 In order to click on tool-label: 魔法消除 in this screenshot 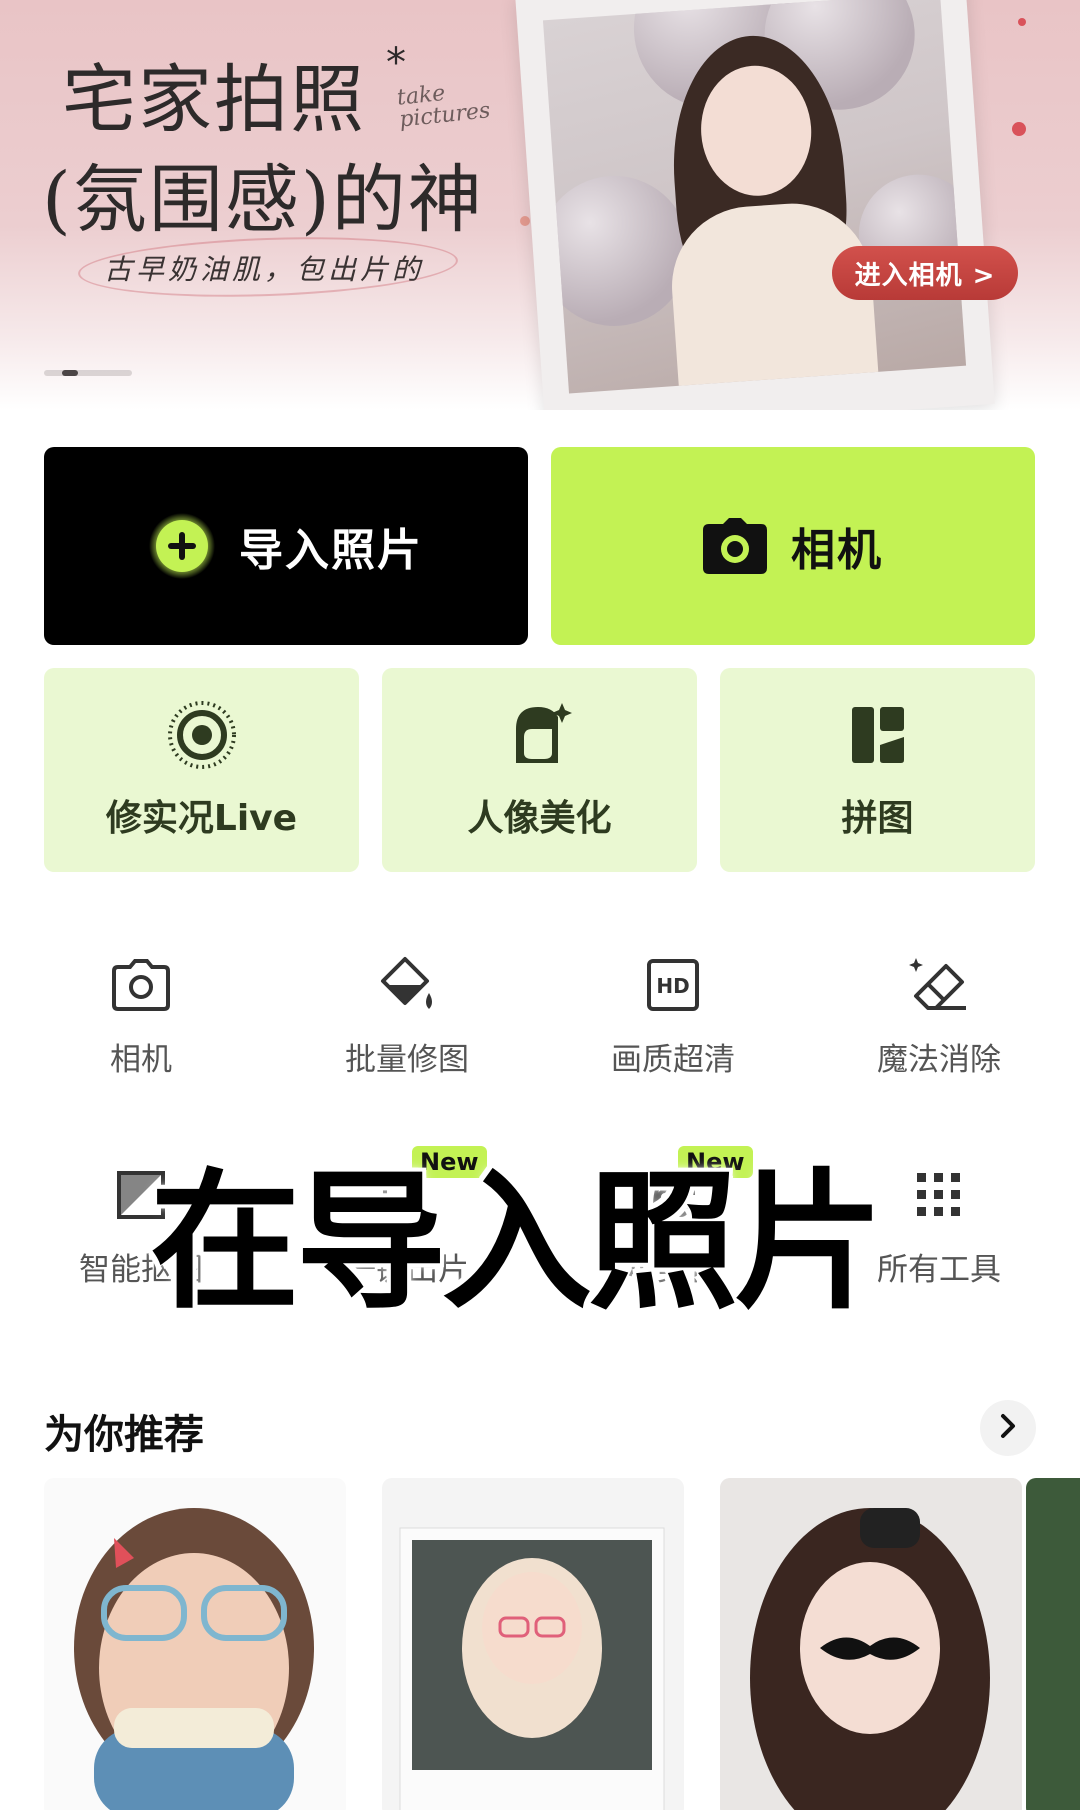, I will do `click(939, 1060)`.